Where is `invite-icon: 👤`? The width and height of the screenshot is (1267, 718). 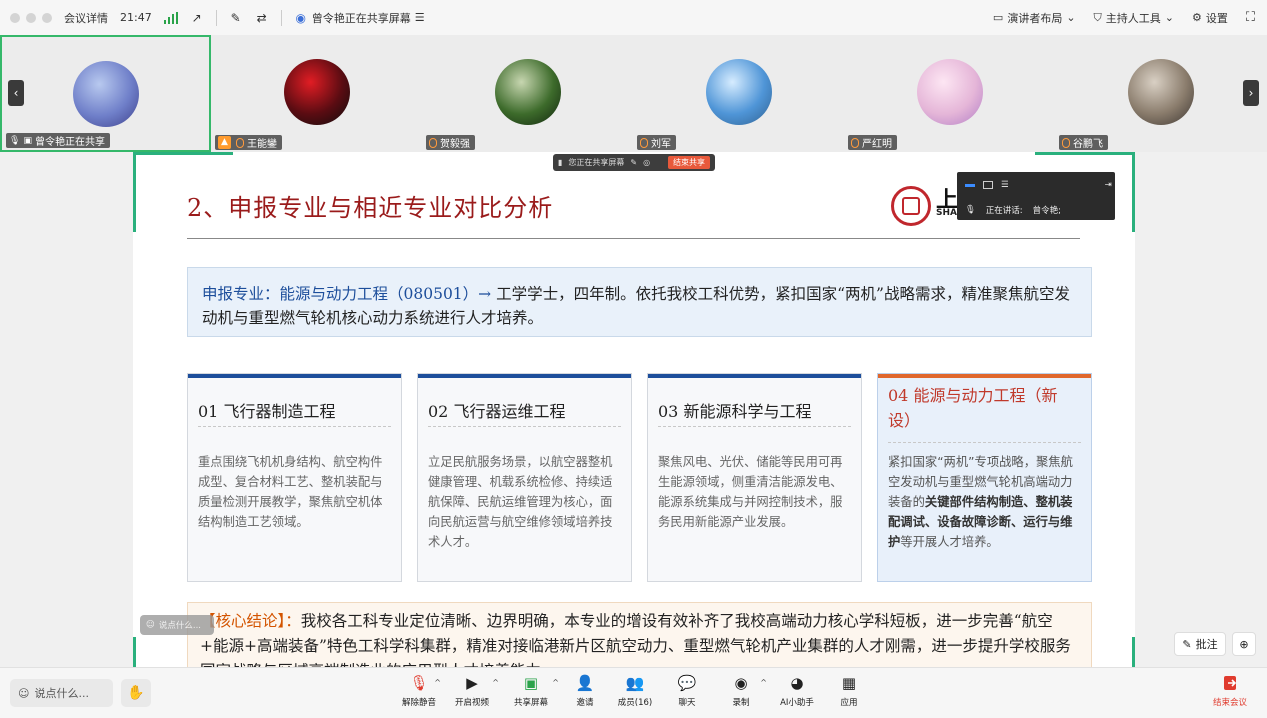
invite-icon: 👤 is located at coordinates (585, 683).